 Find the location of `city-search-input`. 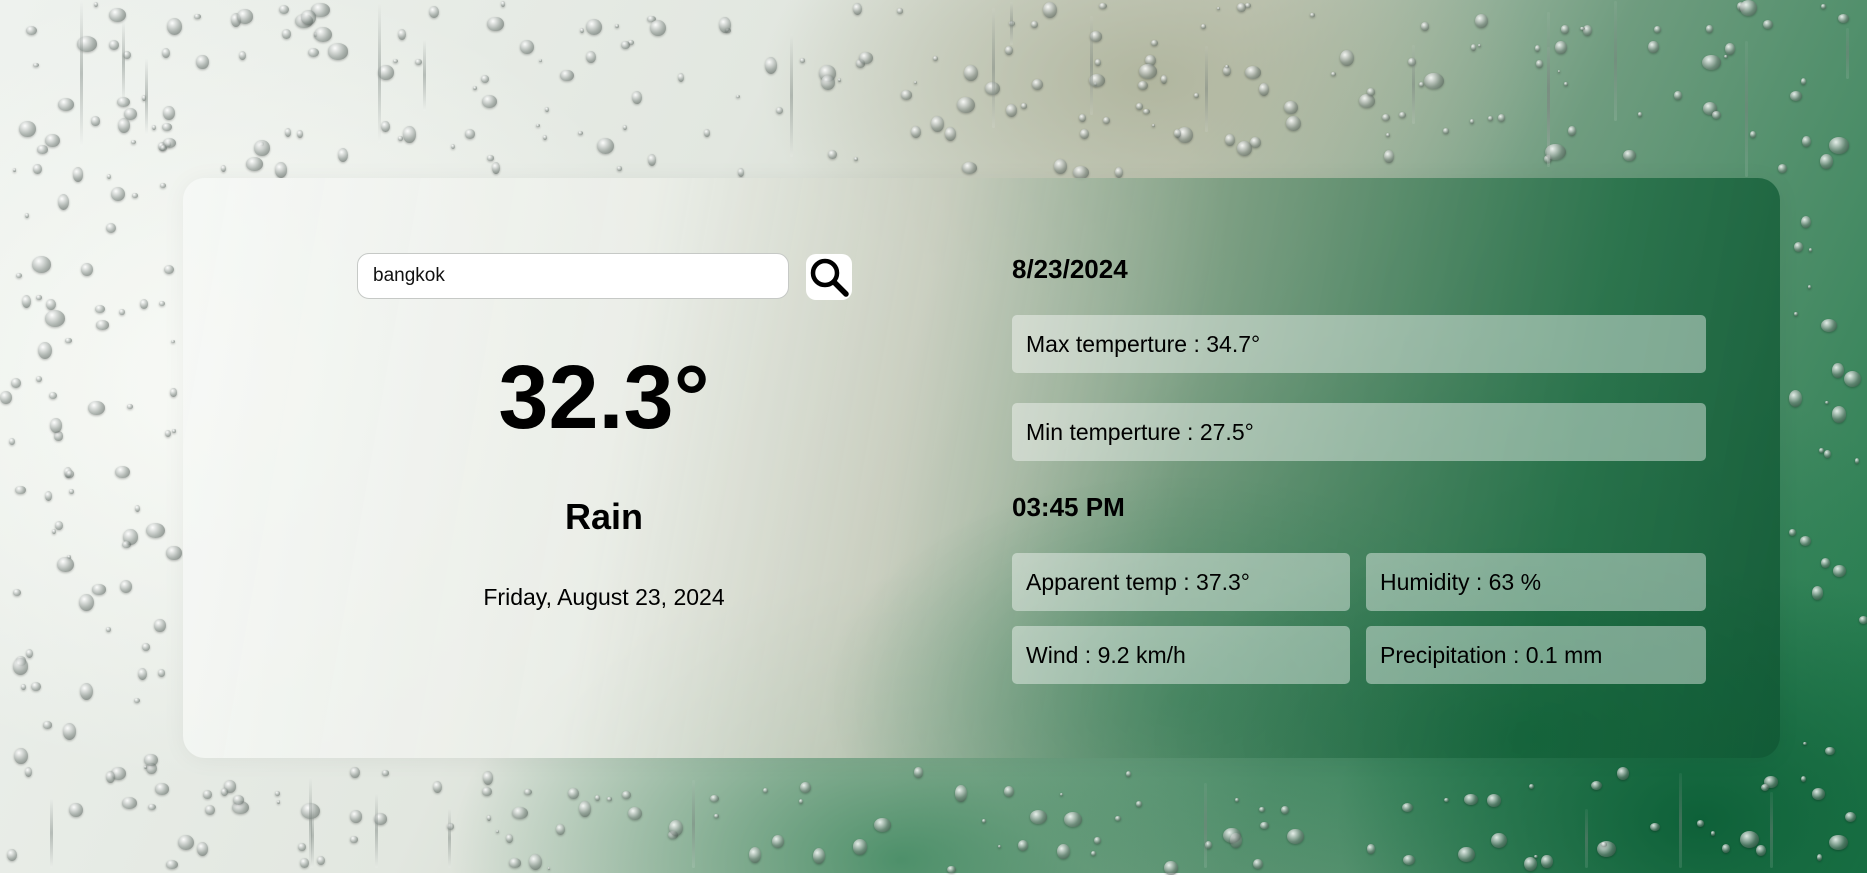

city-search-input is located at coordinates (573, 276).